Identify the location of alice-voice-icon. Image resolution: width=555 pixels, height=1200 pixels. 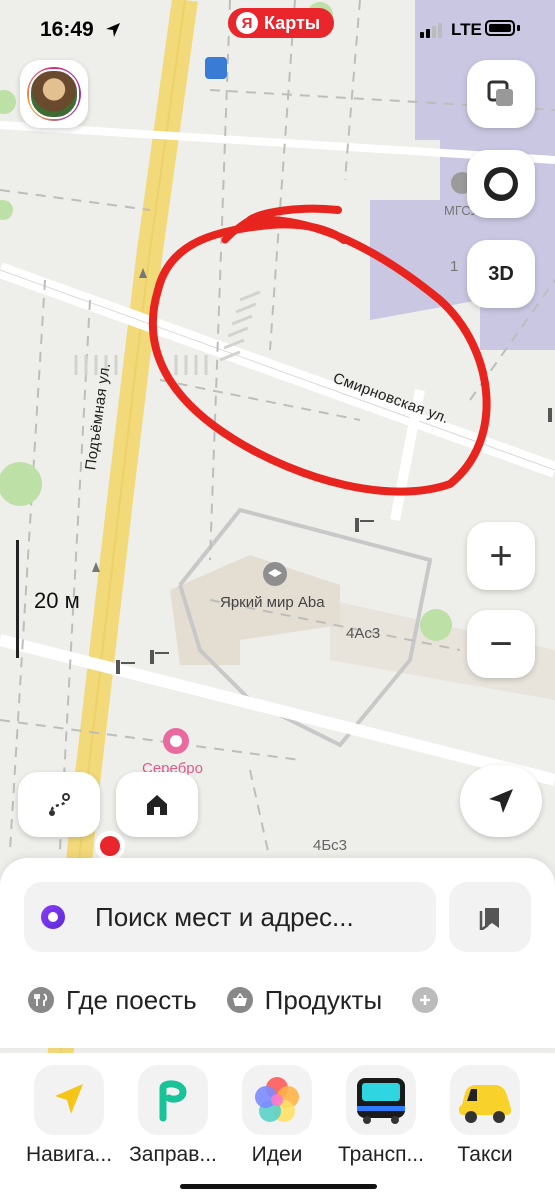
(501, 184).